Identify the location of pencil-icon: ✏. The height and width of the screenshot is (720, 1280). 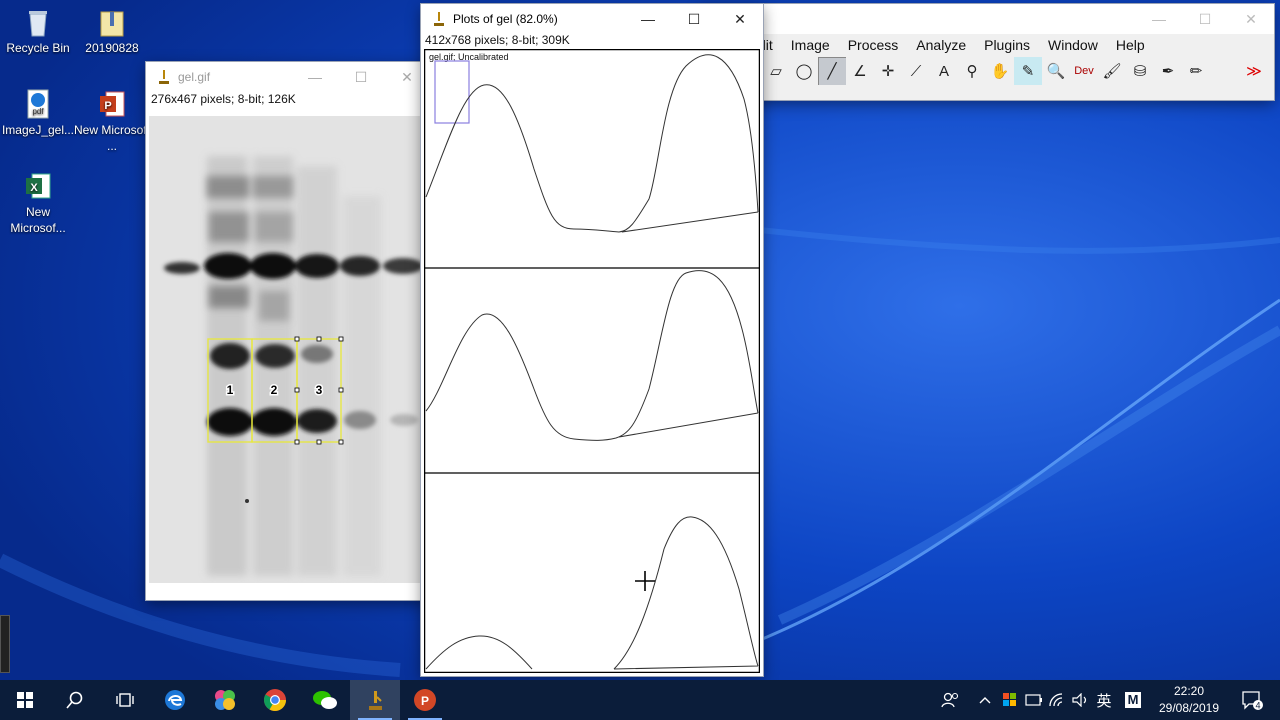
(1196, 71).